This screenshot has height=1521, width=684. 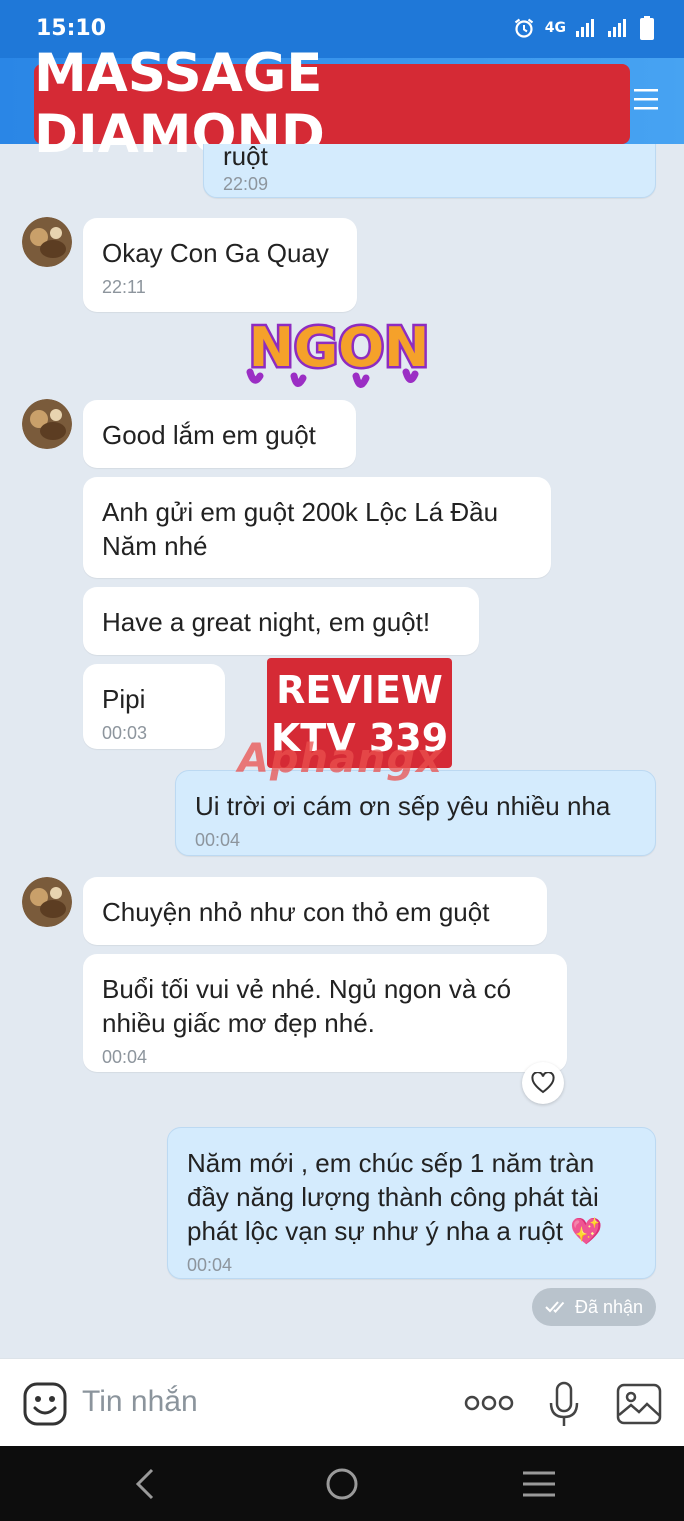 I want to click on message-bubble-received: Have a great night, em guột!, so click(x=281, y=621).